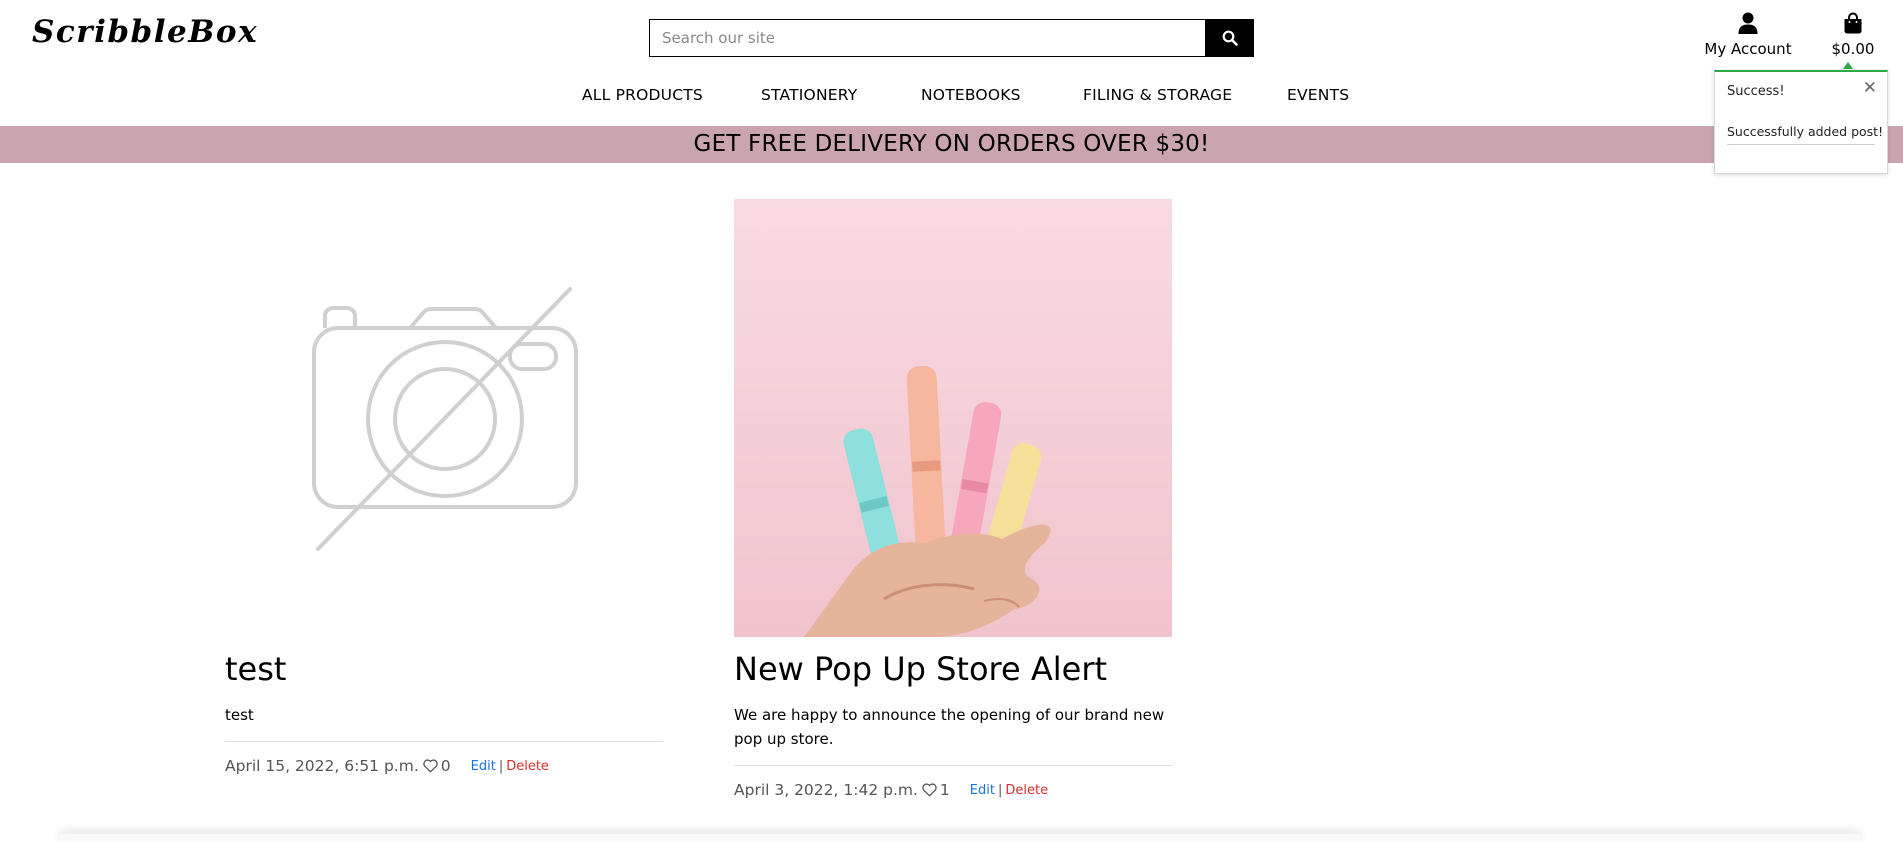  What do you see at coordinates (927, 38) in the screenshot?
I see `search-input` at bounding box center [927, 38].